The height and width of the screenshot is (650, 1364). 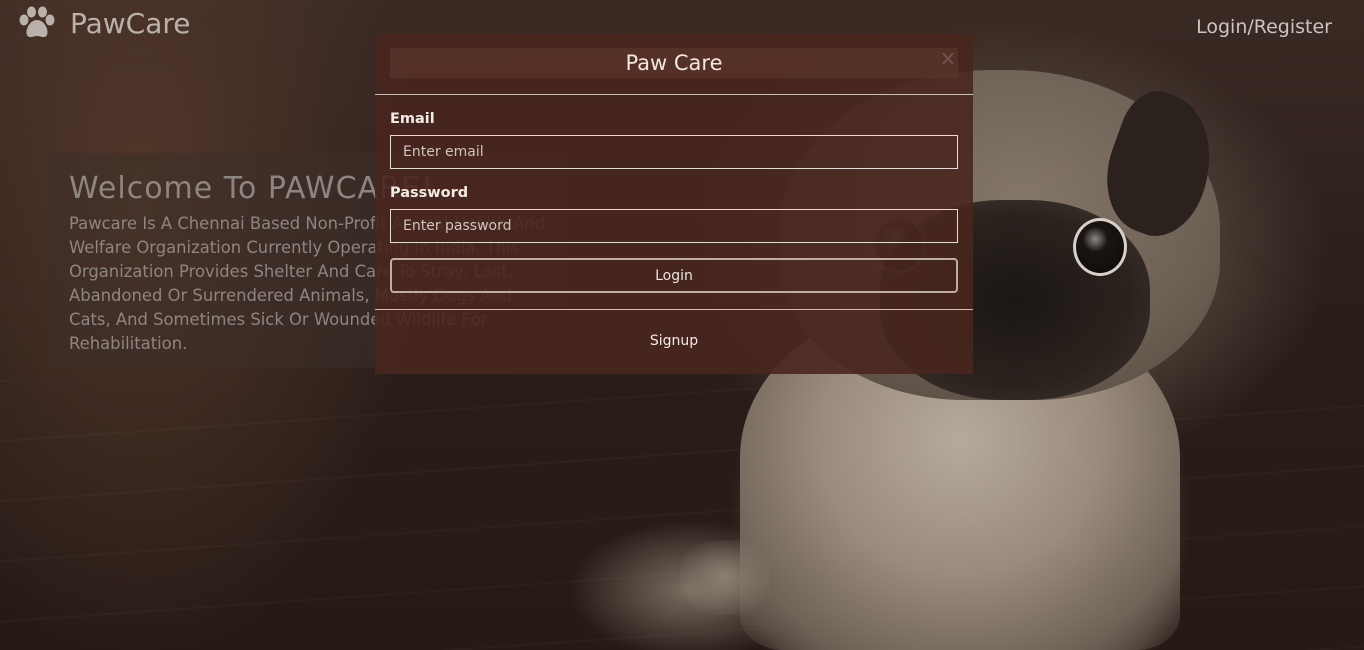 I want to click on modal-title: Paw Care, so click(x=674, y=63).